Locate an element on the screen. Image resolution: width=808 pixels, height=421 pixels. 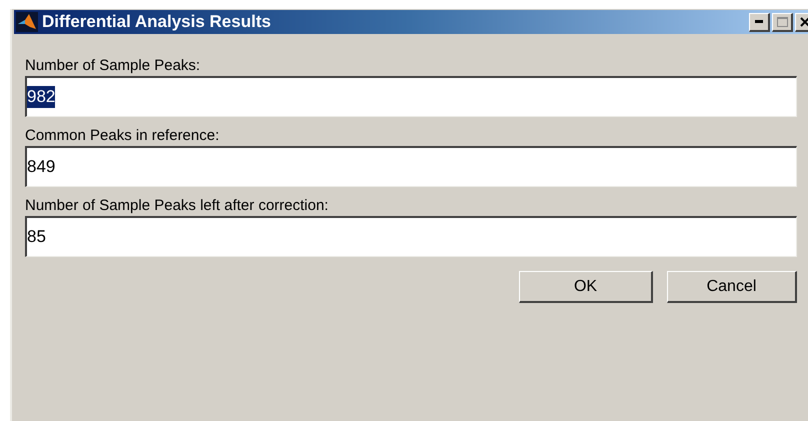
minimize-icon is located at coordinates (759, 21).